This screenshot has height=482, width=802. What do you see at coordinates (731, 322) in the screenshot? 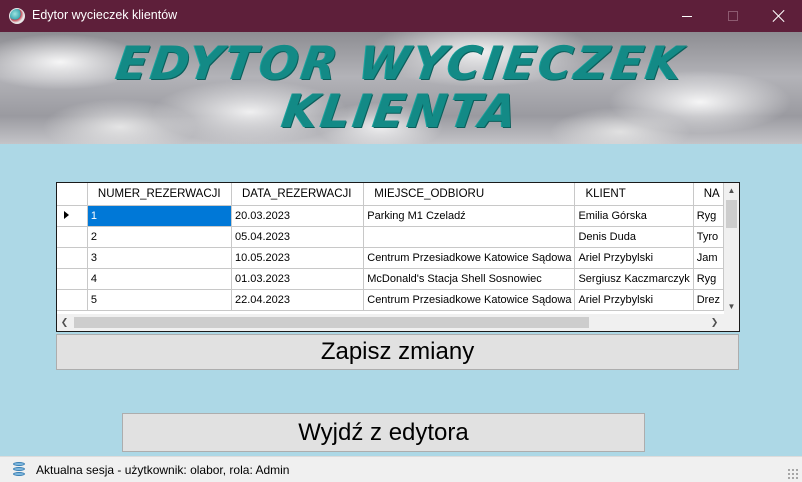
I see `scrollbar-corner` at bounding box center [731, 322].